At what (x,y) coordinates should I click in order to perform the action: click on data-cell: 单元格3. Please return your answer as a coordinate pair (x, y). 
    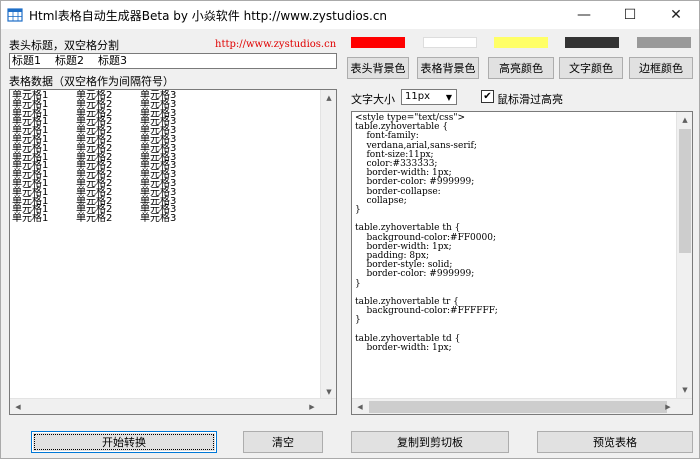
    Looking at the image, I should click on (158, 219).